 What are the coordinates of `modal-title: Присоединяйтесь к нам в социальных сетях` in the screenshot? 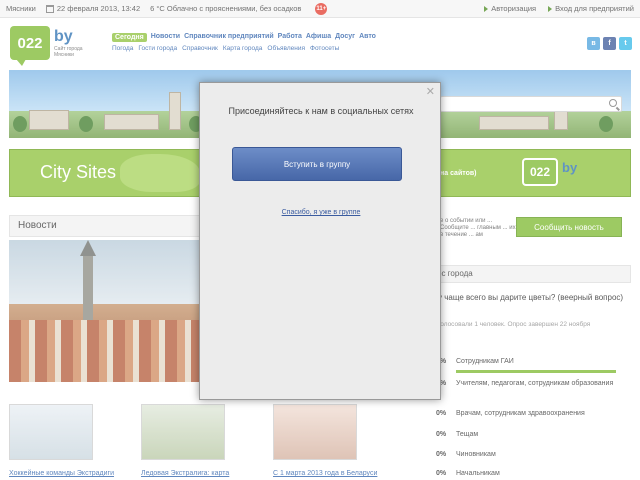 It's located at (321, 111).